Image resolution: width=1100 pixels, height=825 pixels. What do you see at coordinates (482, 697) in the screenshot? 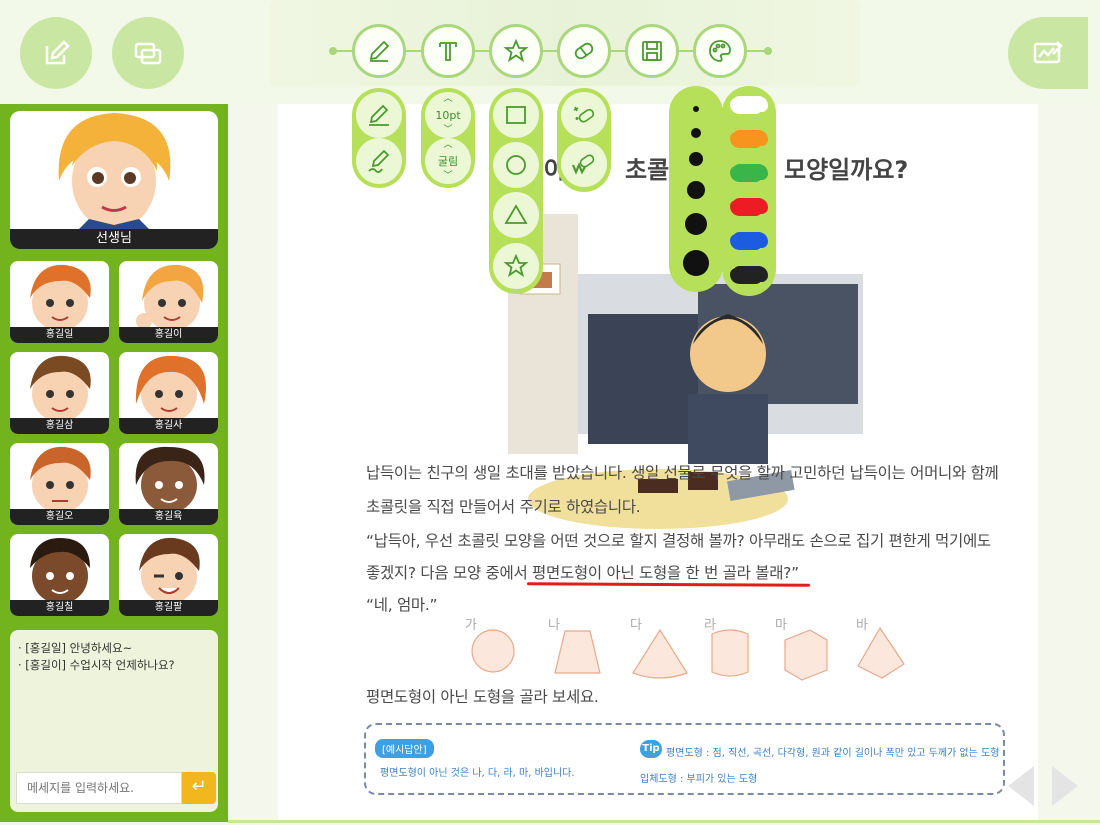
I see `question-text: 평면도형이 아닌 도형을 골라 보세요.` at bounding box center [482, 697].